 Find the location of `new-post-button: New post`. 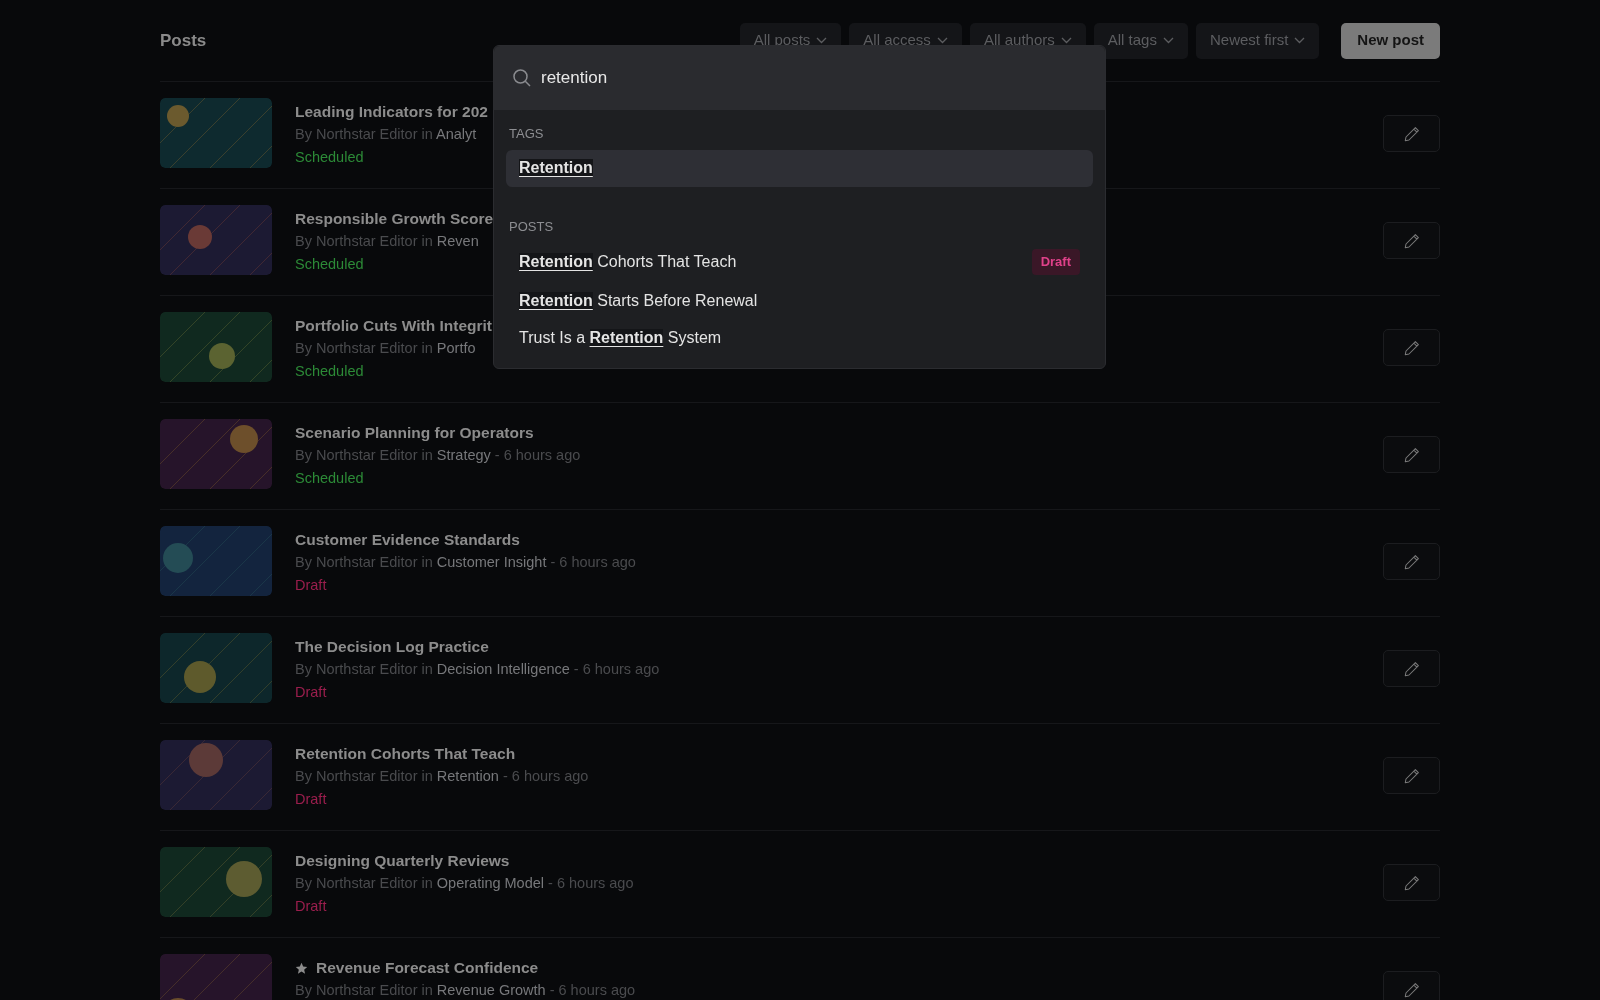

new-post-button: New post is located at coordinates (1390, 40).